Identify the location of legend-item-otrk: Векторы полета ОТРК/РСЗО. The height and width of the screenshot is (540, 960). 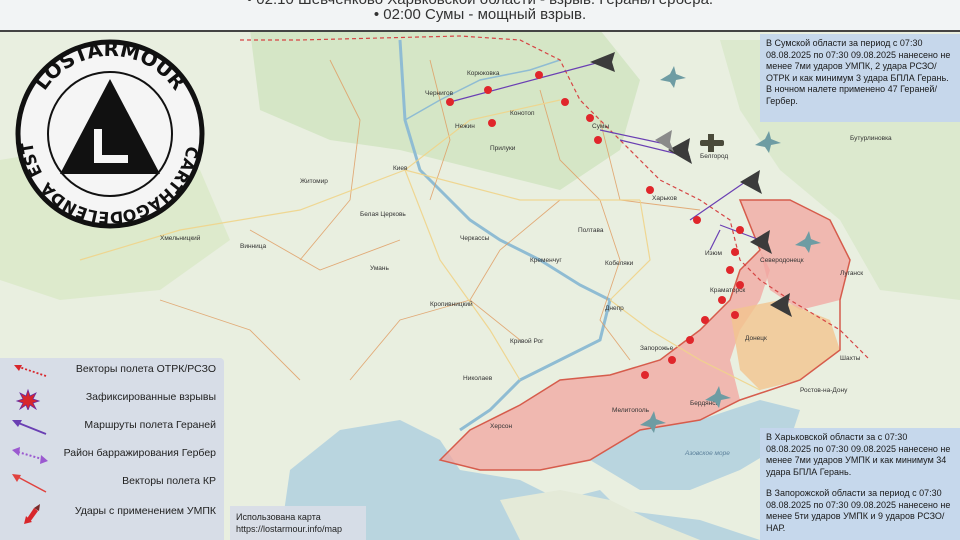
(112, 371).